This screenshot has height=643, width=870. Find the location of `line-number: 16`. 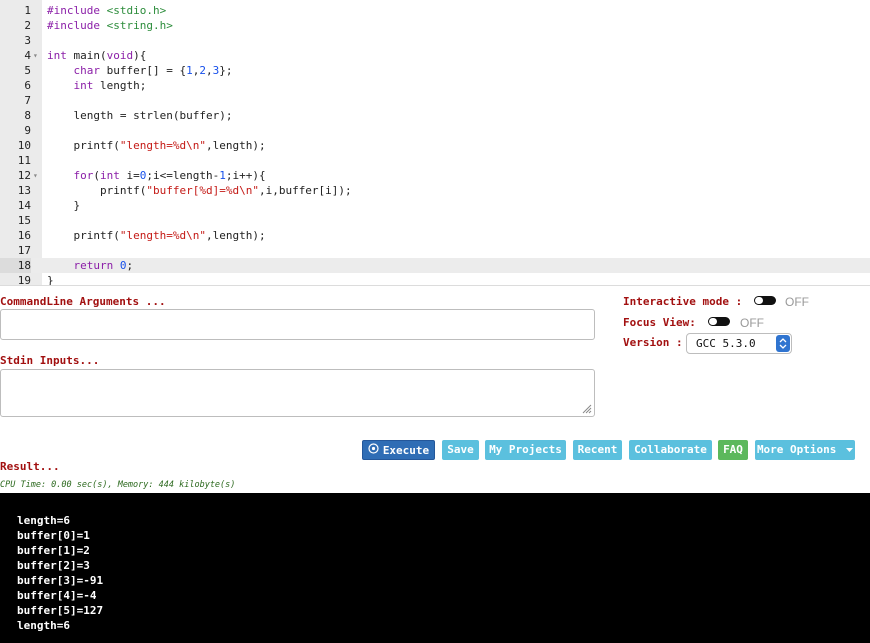

line-number: 16 is located at coordinates (24, 235).